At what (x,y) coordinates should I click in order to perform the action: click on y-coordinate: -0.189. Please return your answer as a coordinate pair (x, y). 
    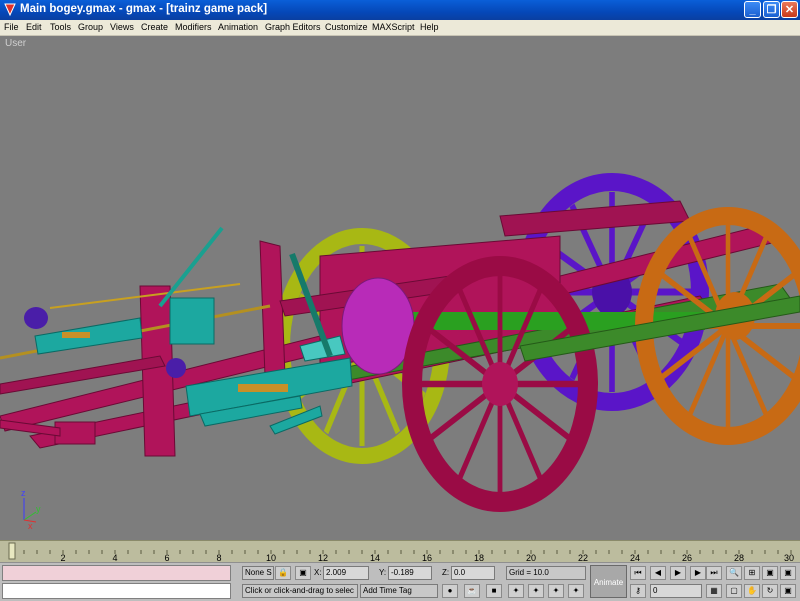
    Looking at the image, I should click on (410, 573).